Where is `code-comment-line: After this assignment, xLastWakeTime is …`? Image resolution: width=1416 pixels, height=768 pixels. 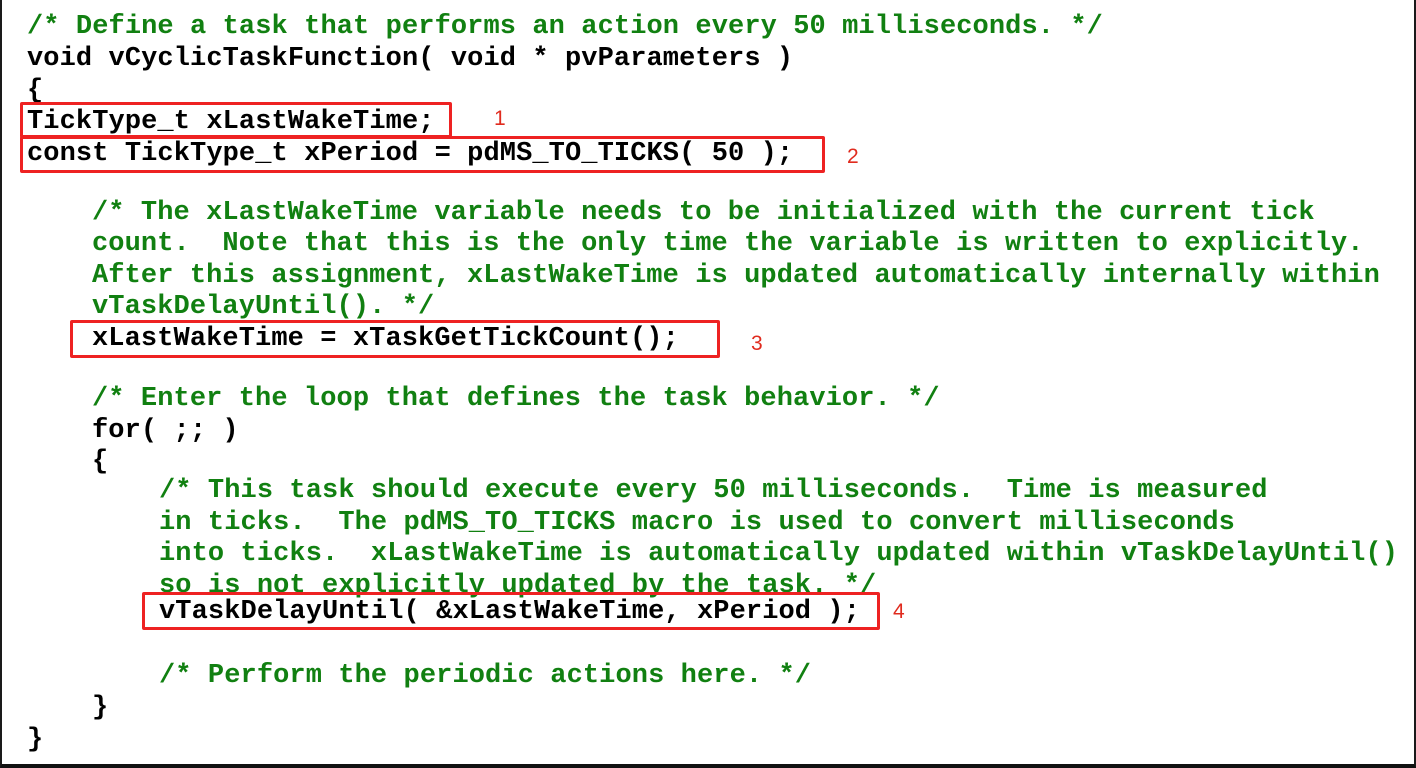
code-comment-line: After this assignment, xLastWakeTime is … is located at coordinates (736, 276).